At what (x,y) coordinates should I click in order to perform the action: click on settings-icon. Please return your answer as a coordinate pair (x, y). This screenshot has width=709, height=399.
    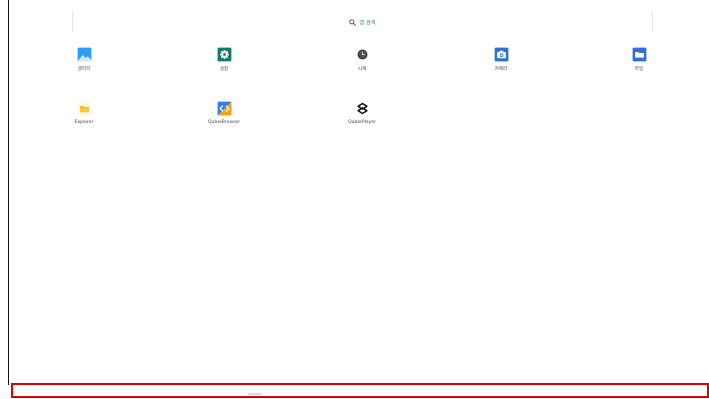
    Looking at the image, I should click on (224, 54).